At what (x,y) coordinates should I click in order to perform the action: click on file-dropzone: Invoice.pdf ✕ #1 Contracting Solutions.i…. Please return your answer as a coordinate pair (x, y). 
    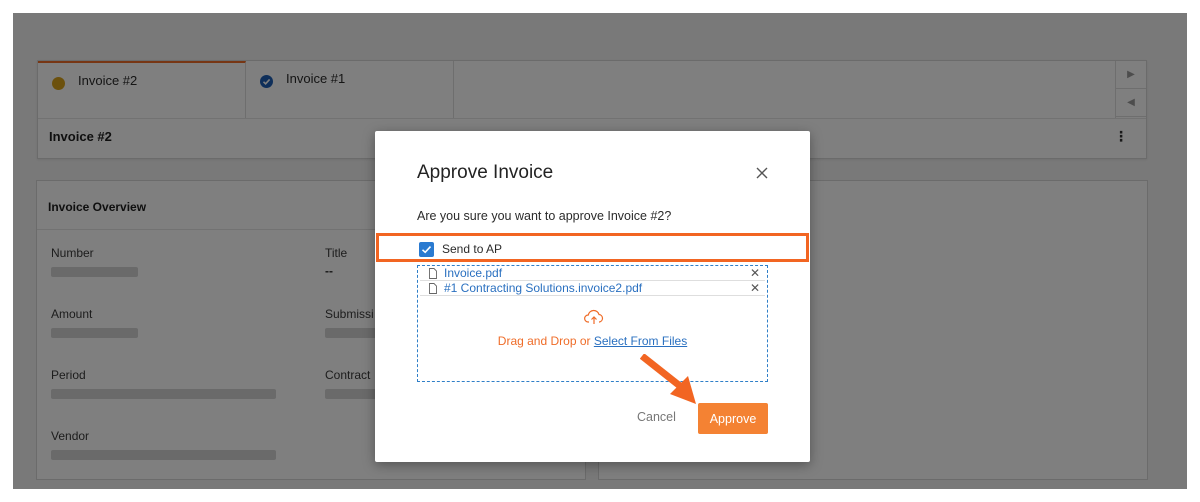
    Looking at the image, I should click on (592, 323).